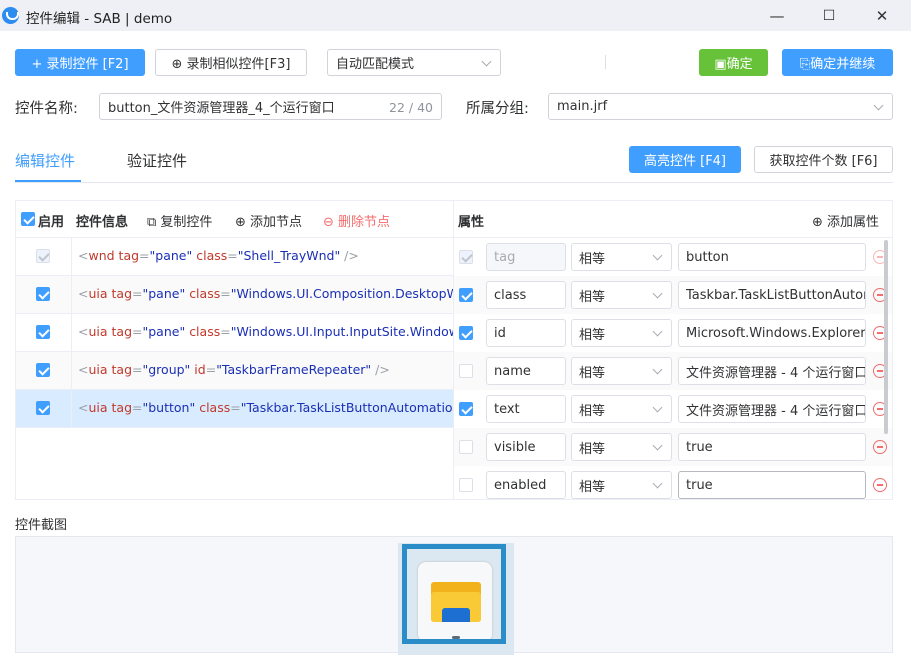 Image resolution: width=911 pixels, height=672 pixels. Describe the element at coordinates (685, 159) in the screenshot. I see `highlight-control-button: 高亮控件 [F4]` at that location.